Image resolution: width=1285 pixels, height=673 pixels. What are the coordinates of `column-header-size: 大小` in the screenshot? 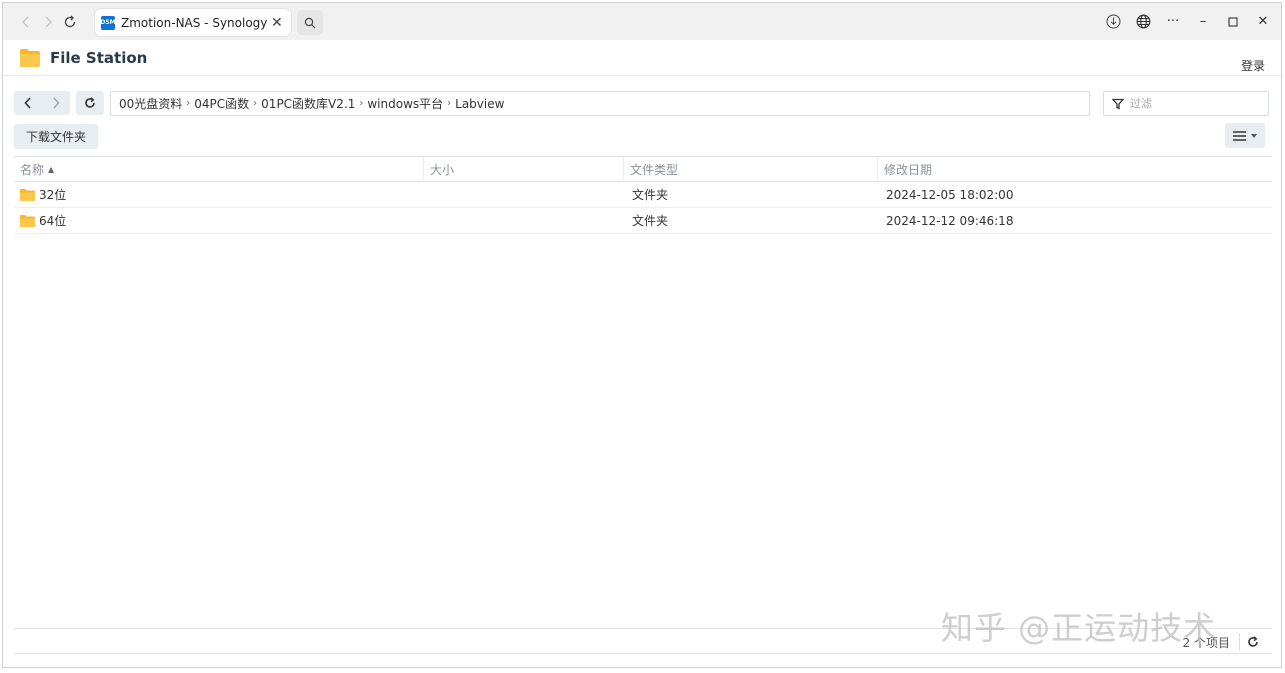 It's located at (524, 169).